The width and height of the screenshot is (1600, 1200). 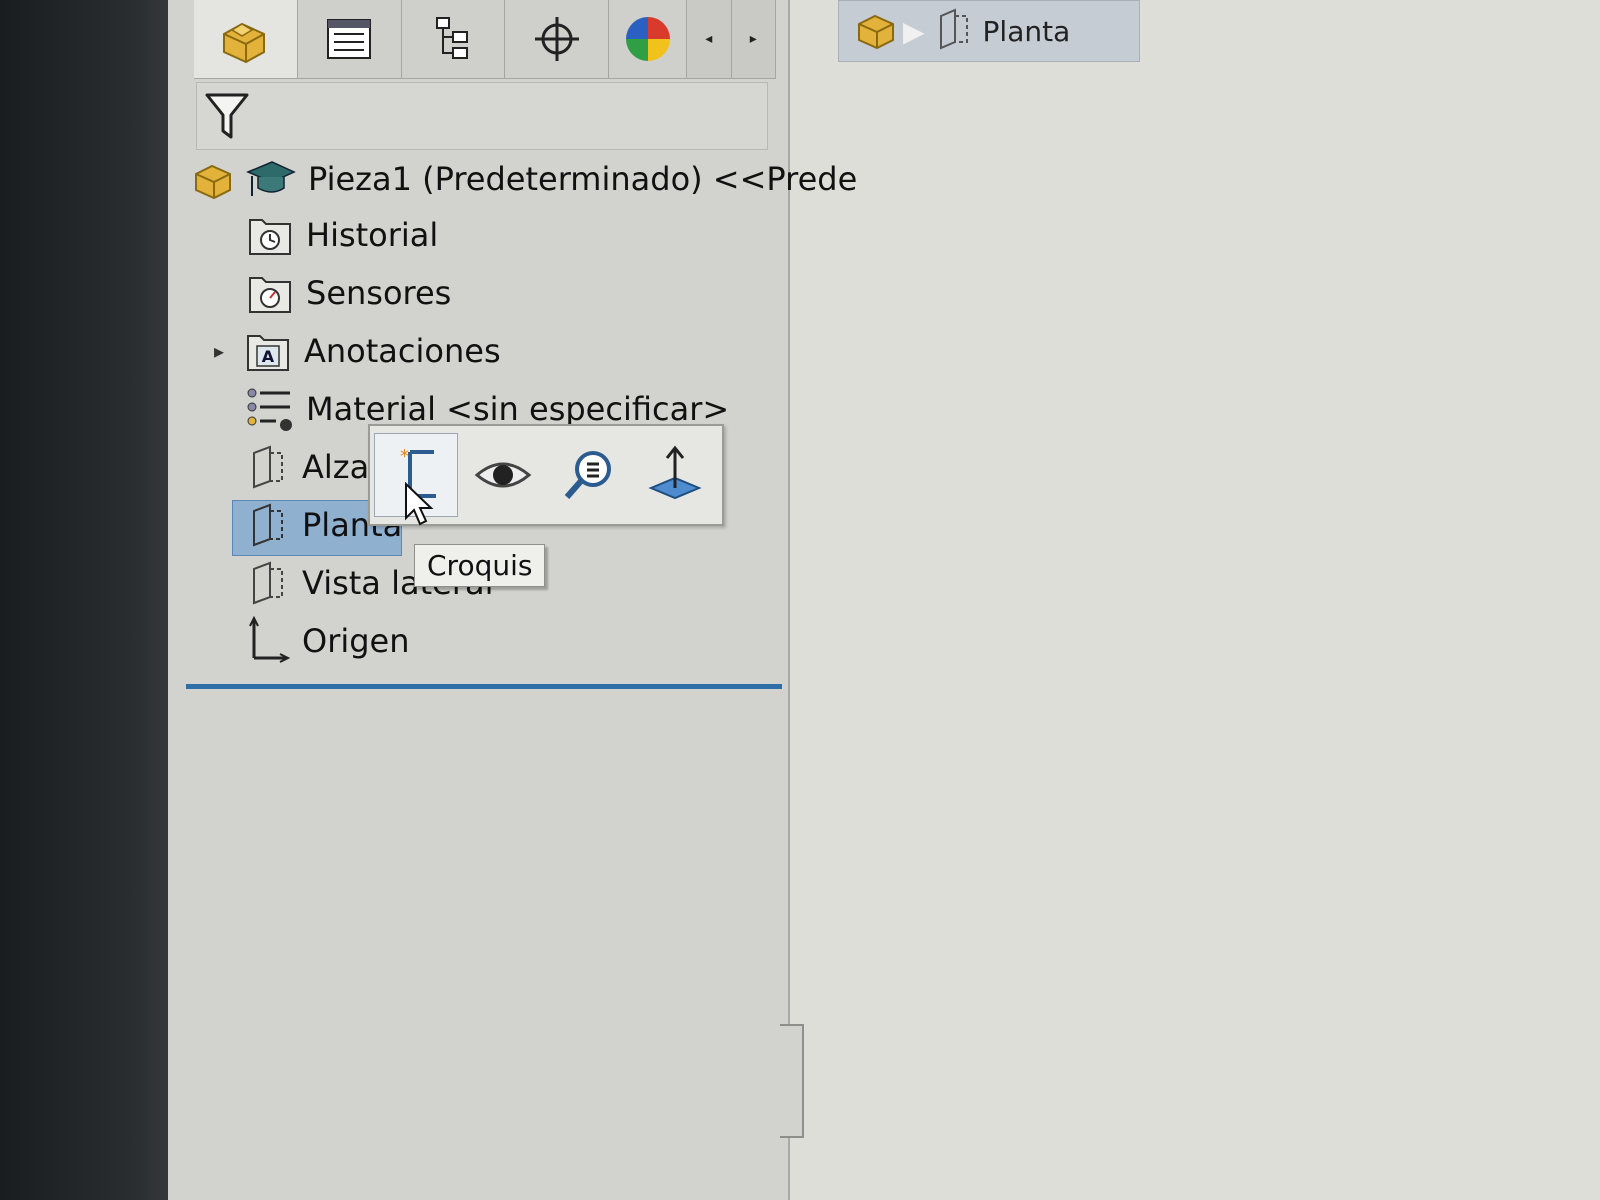 What do you see at coordinates (270, 237) in the screenshot?
I see `history-folder-icon` at bounding box center [270, 237].